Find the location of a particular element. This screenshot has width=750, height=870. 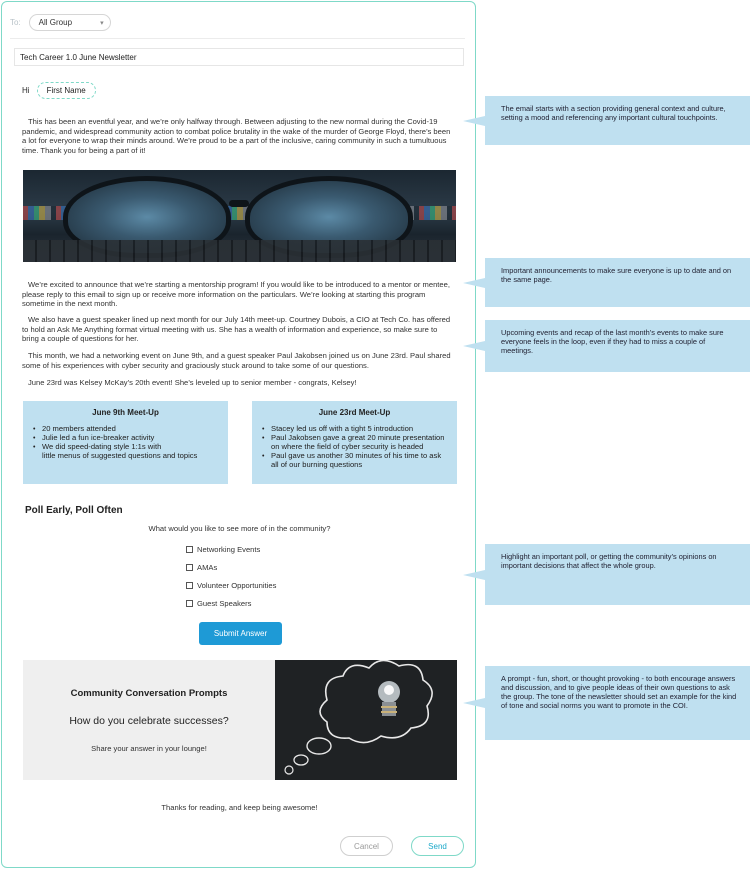

poll-option-label: AMAs is located at coordinates (207, 567).